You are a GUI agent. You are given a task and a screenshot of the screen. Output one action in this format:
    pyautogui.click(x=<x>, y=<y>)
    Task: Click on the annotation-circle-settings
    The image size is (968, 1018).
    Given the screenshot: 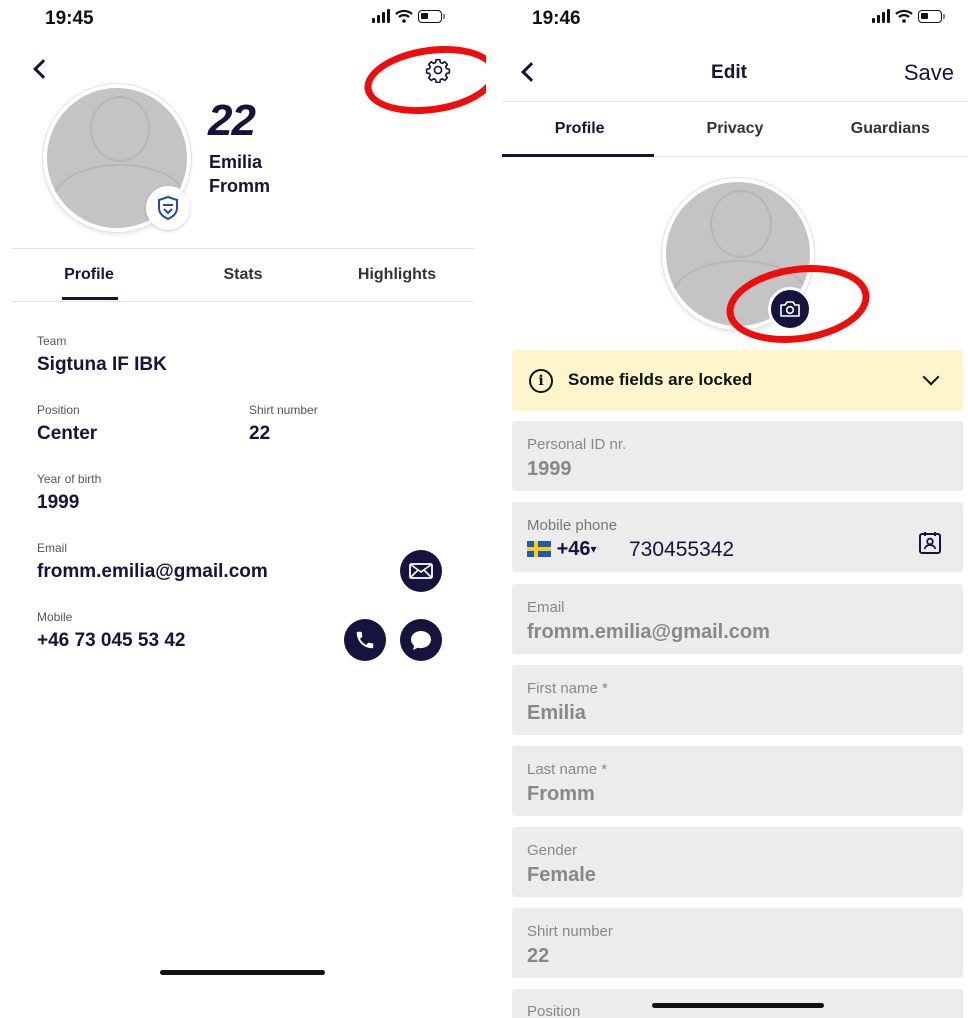 What is the action you would take?
    pyautogui.click(x=423, y=80)
    